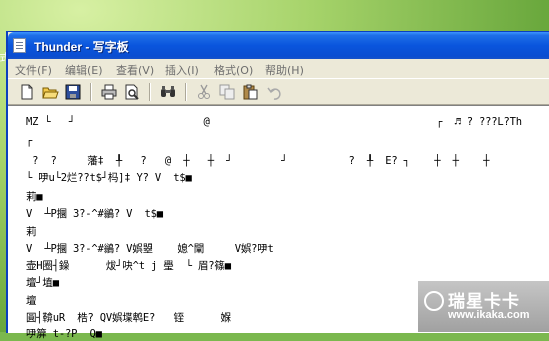 The height and width of the screenshot is (341, 549). I want to click on cut-icon, so click(204, 92).